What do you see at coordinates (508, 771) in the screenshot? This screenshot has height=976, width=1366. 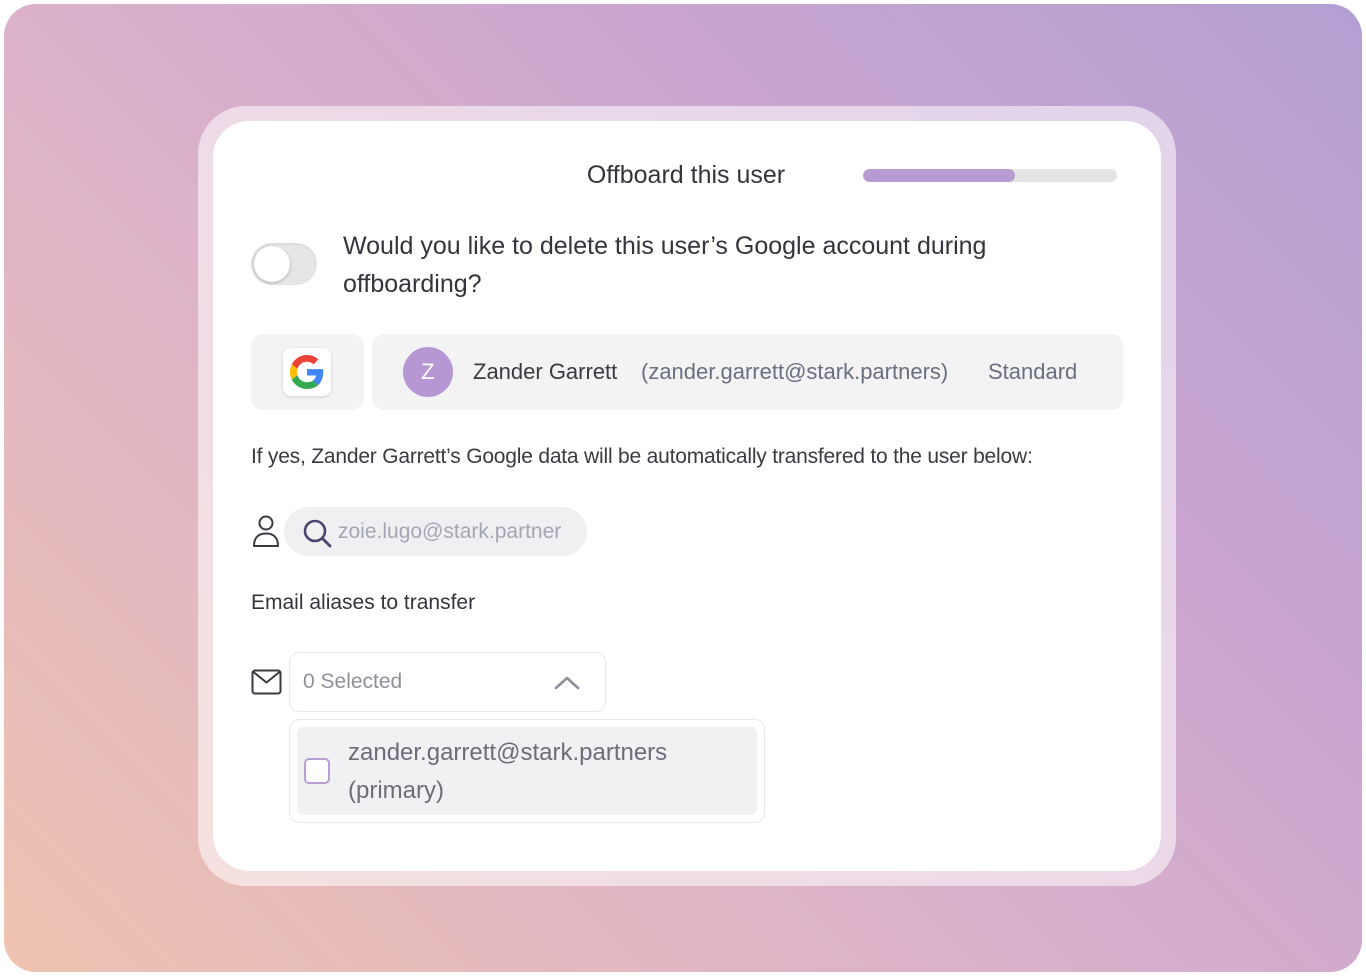 I see `alias-option-label: zander.garrett@stark.partners (primary)` at bounding box center [508, 771].